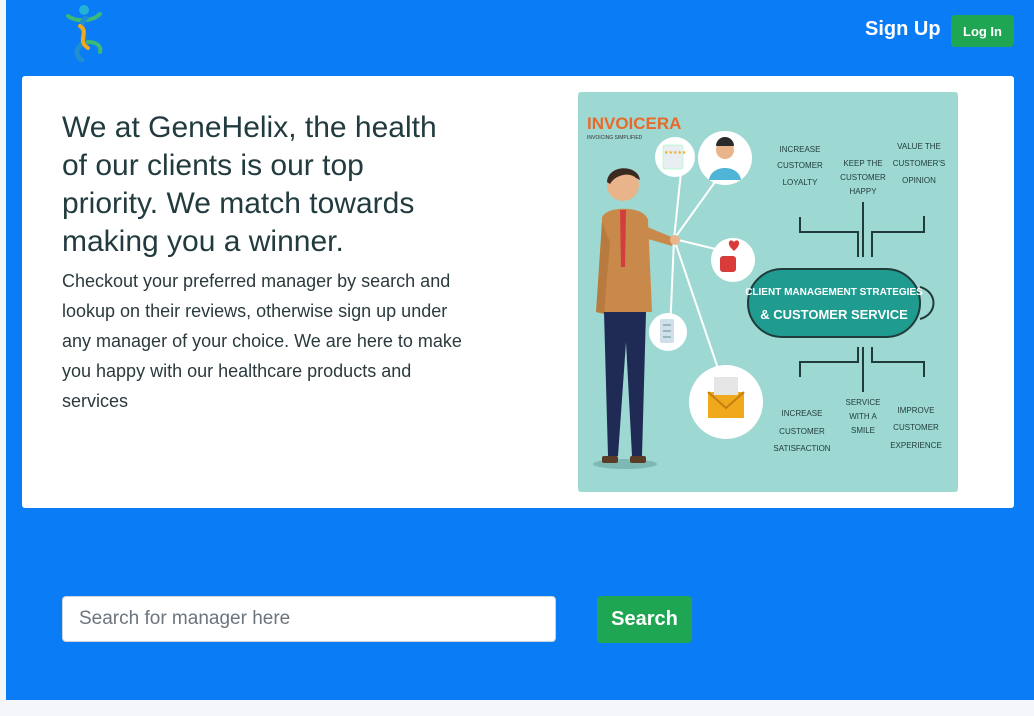  What do you see at coordinates (675, 157) in the screenshot?
I see `rating-bubble-icon: ★★★★★` at bounding box center [675, 157].